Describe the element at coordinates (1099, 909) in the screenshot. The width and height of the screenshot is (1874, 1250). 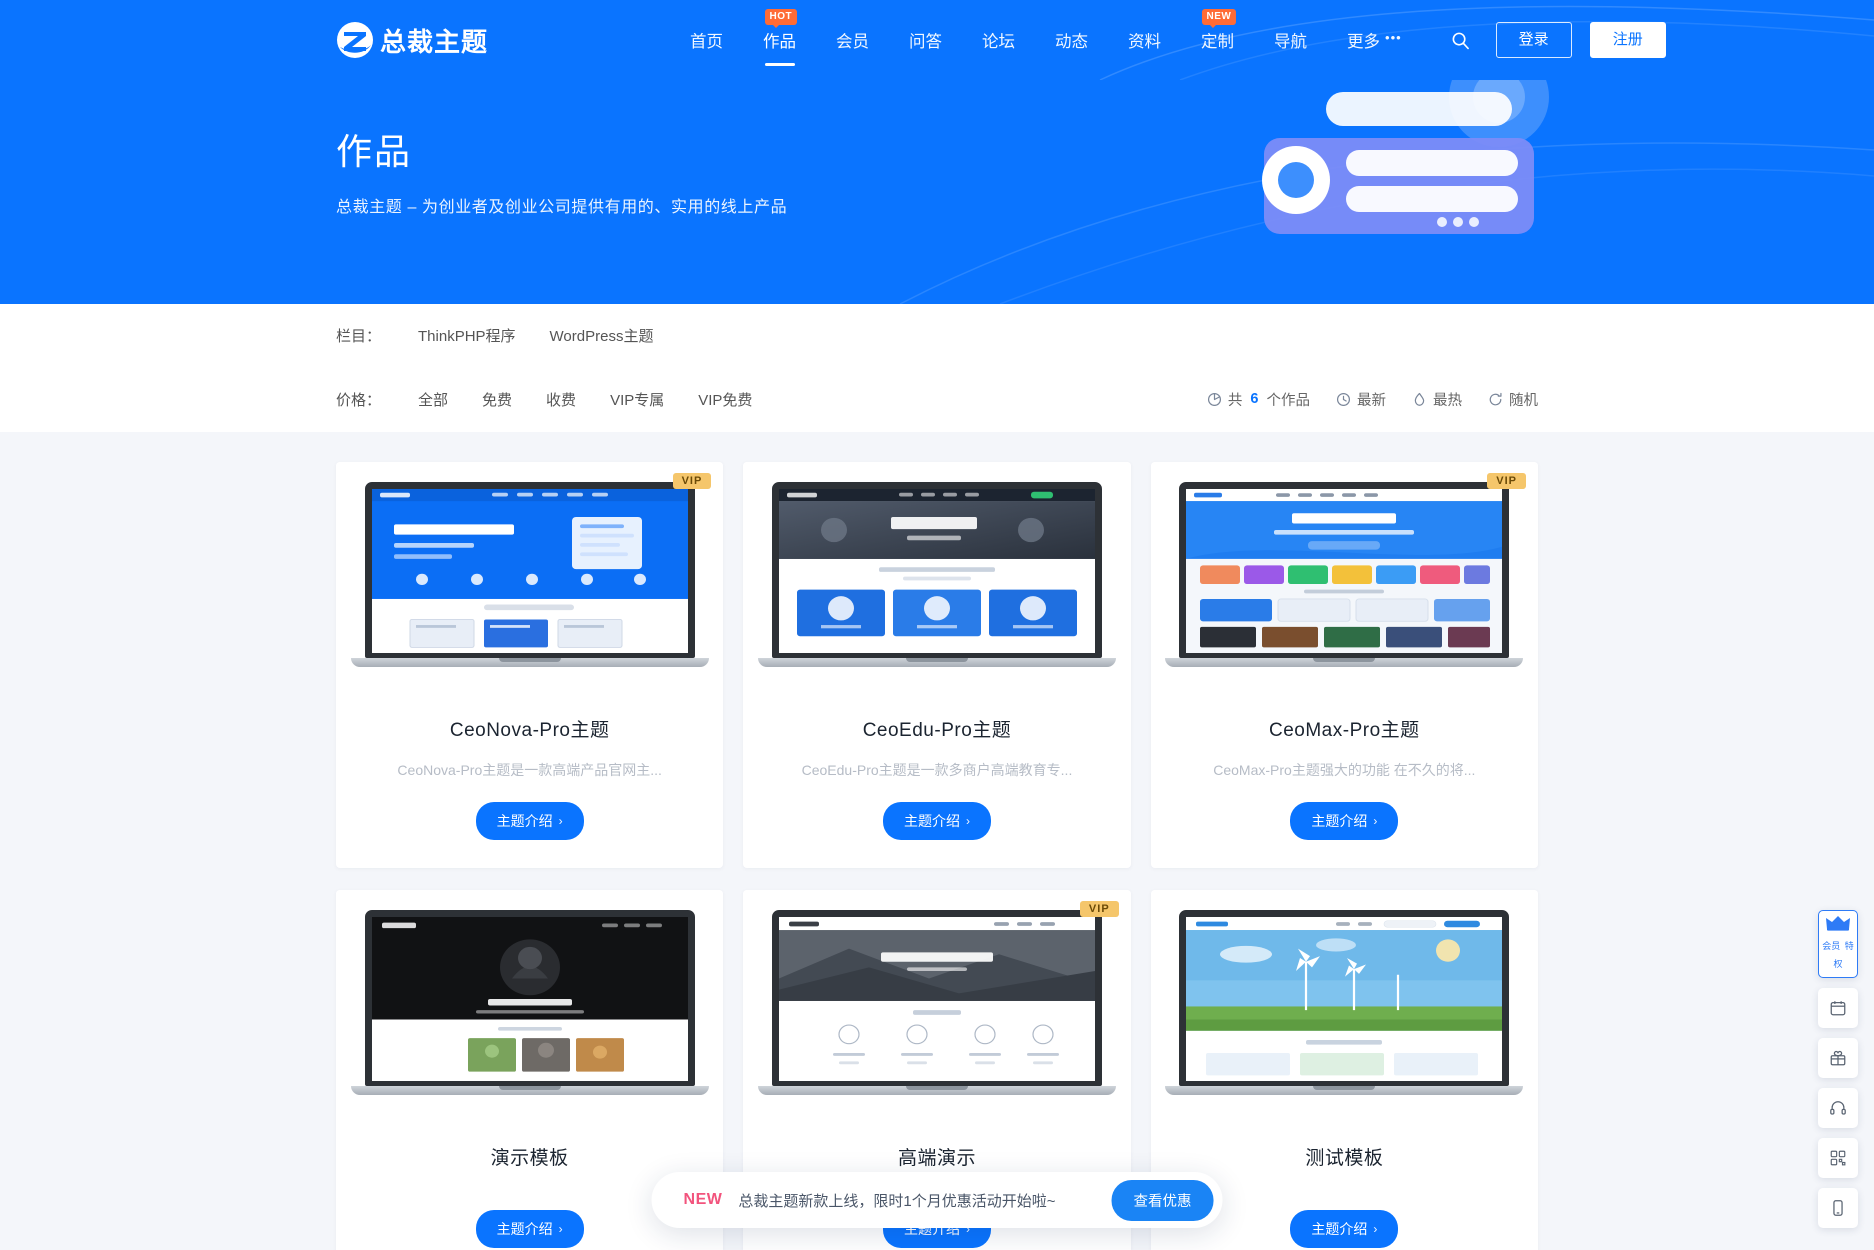
I see `vip-badge: VIP` at that location.